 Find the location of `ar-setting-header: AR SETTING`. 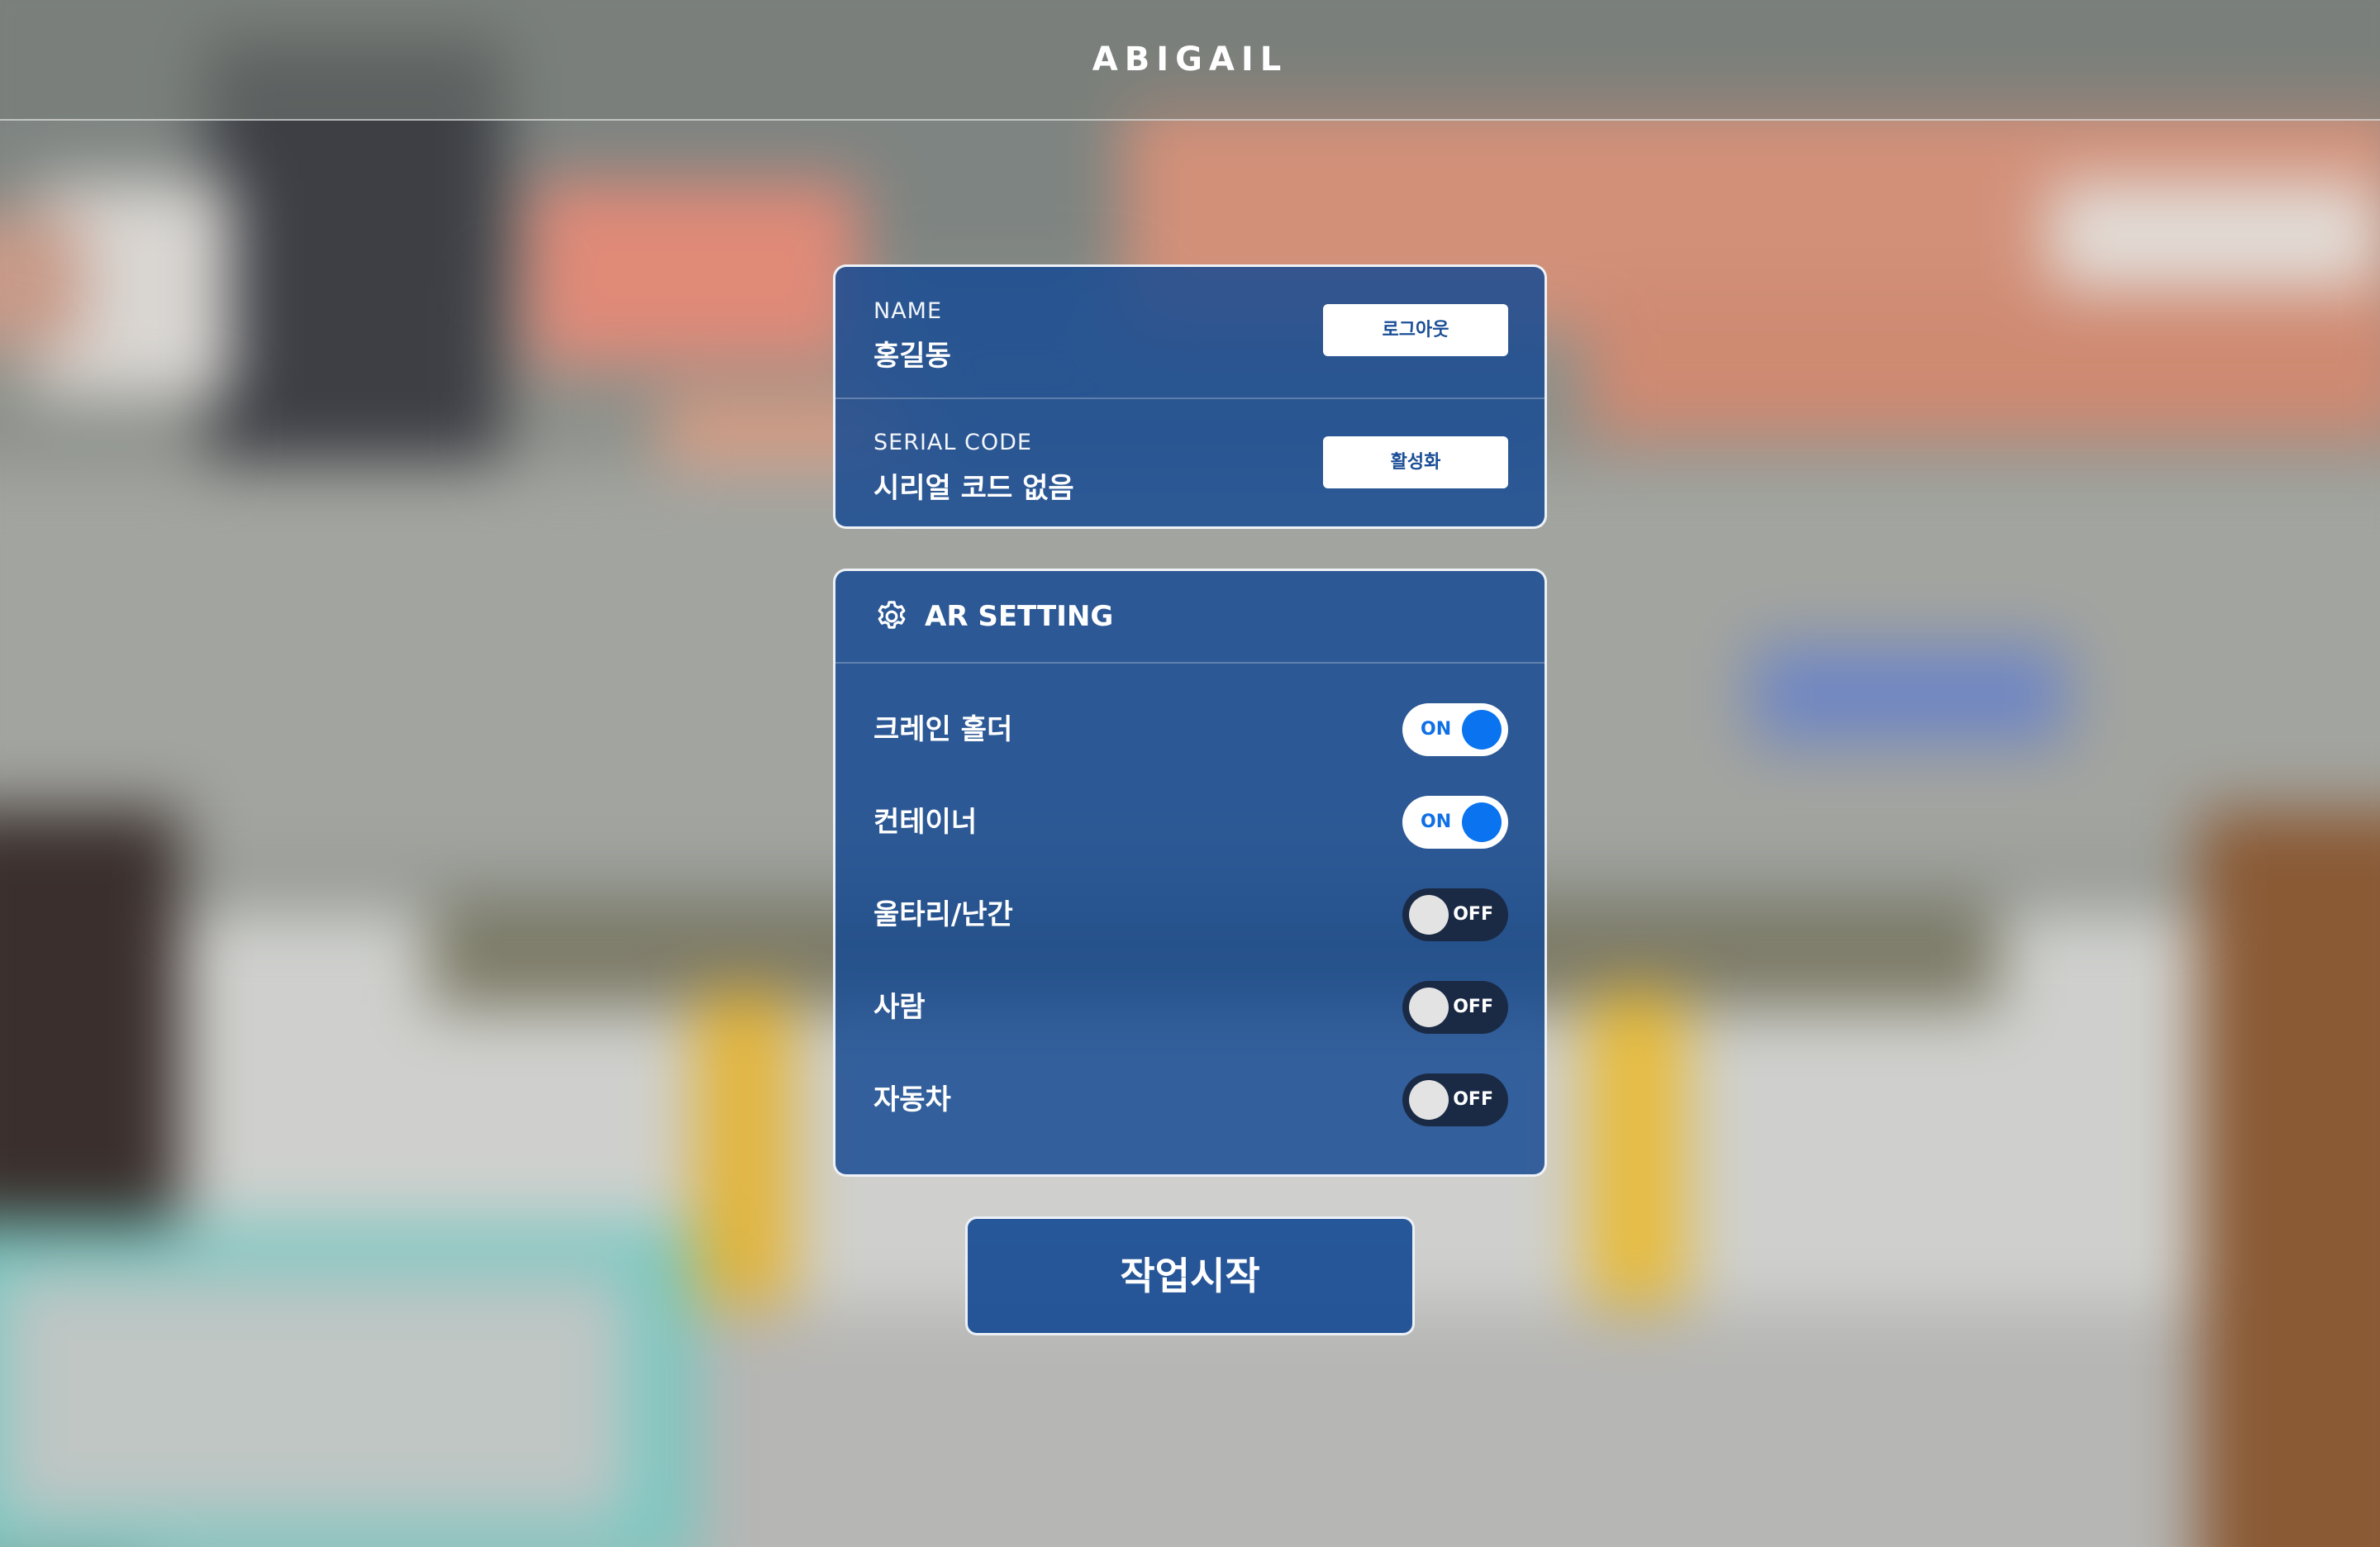

ar-setting-header: AR SETTING is located at coordinates (1190, 617).